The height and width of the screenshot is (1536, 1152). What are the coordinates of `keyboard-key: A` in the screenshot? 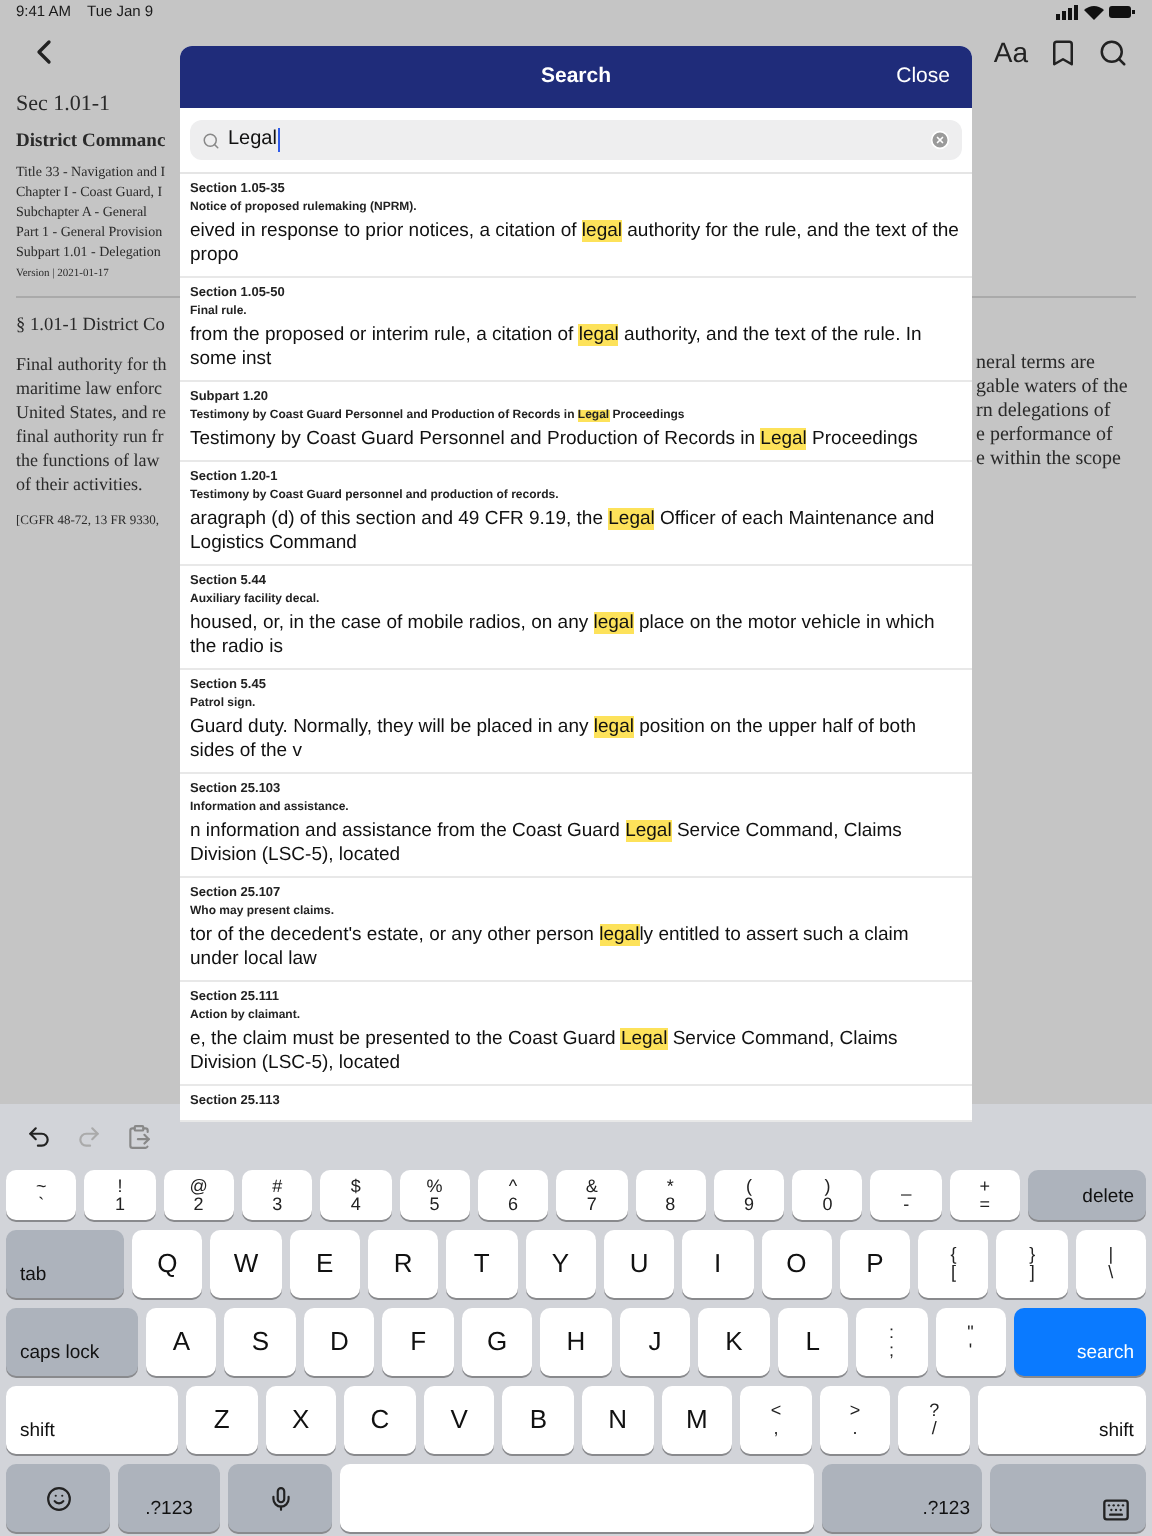 It's located at (181, 1342).